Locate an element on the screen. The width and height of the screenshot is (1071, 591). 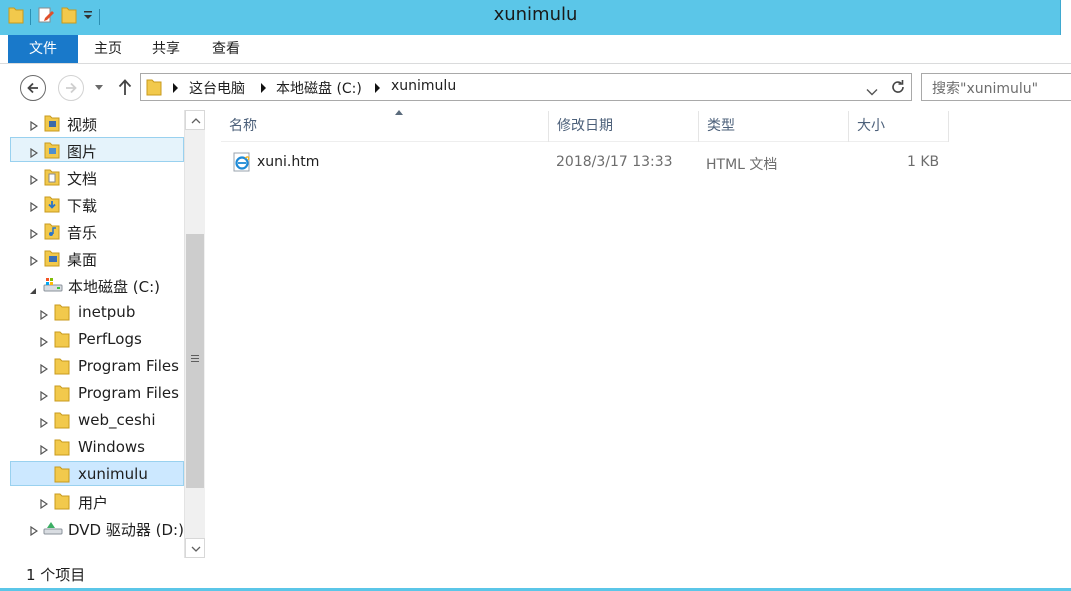
search-box: 搜索"xunimulu" is located at coordinates (996, 87).